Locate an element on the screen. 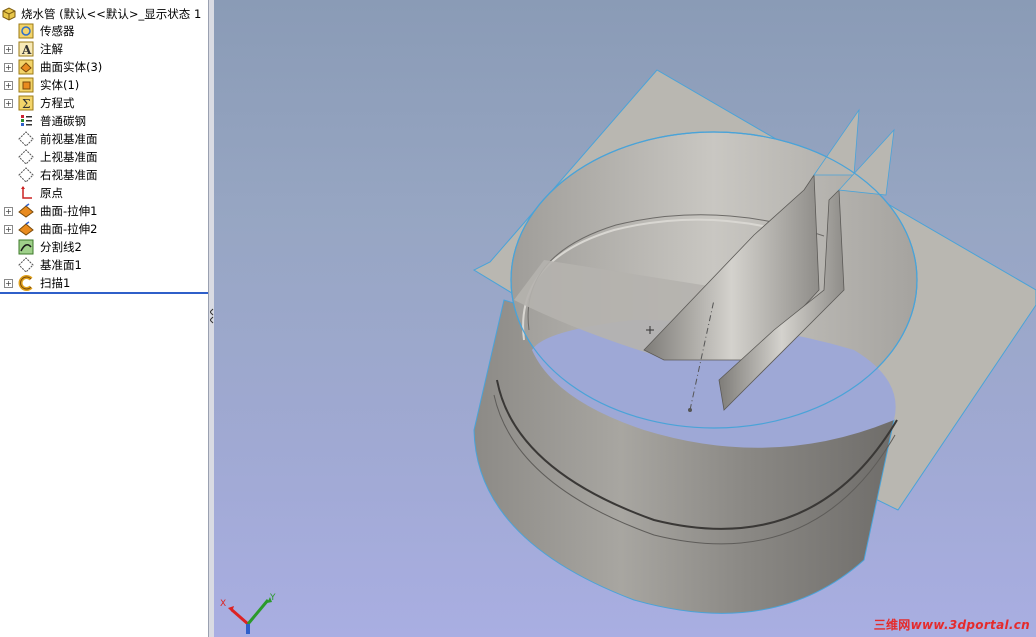 The height and width of the screenshot is (637, 1036). tree-item-label: 曲面-拉伸1 is located at coordinates (69, 211).